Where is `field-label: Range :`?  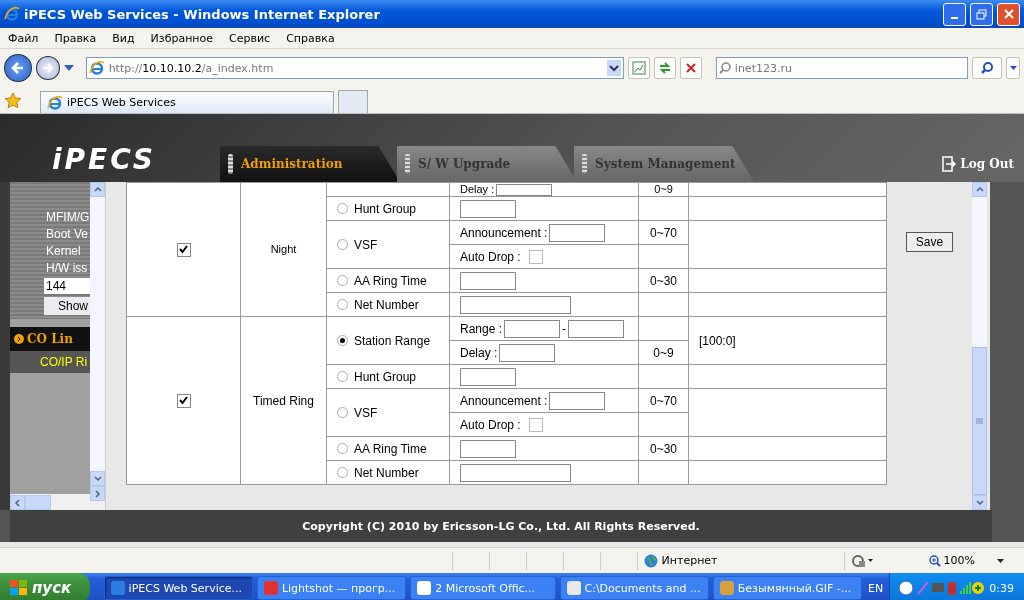
field-label: Range : is located at coordinates (481, 328).